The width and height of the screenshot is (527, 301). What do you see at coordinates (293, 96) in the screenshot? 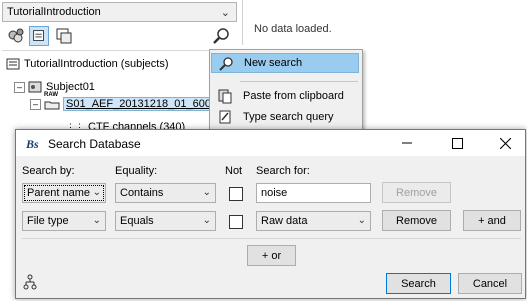
I see `menu-item-label: Paste from clipboard` at bounding box center [293, 96].